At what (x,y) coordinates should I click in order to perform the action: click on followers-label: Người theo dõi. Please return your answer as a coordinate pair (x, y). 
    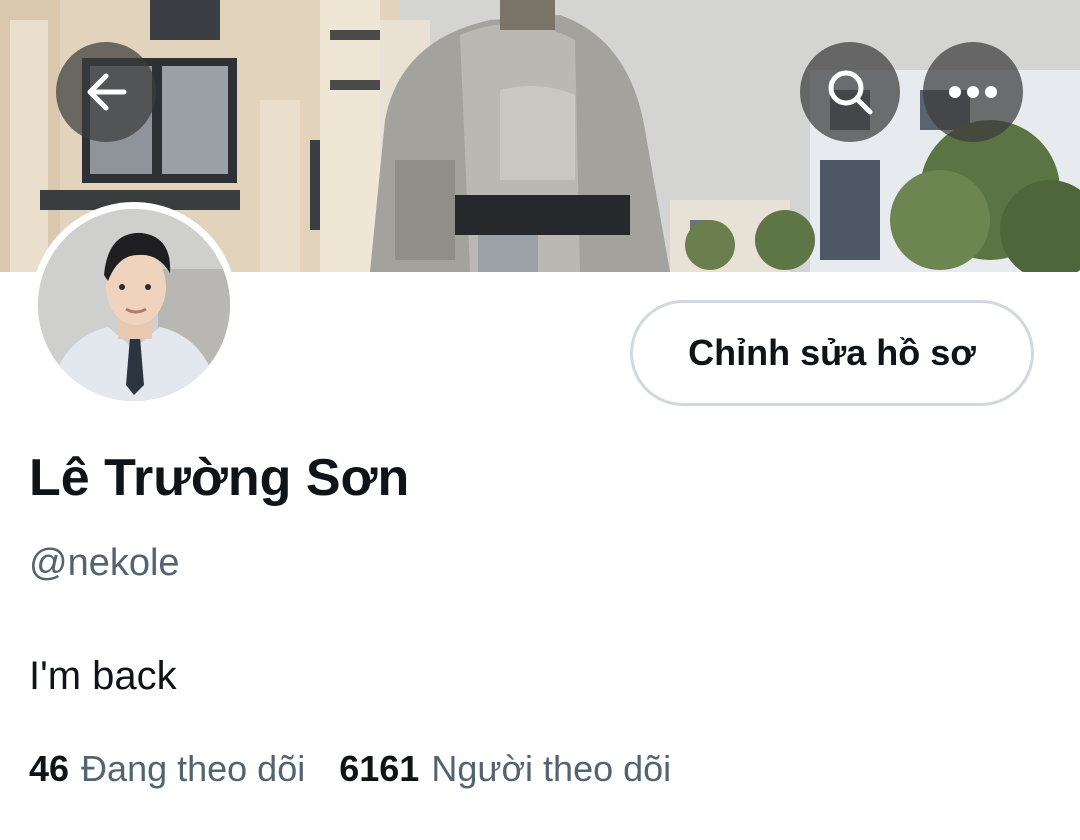
    Looking at the image, I should click on (551, 768).